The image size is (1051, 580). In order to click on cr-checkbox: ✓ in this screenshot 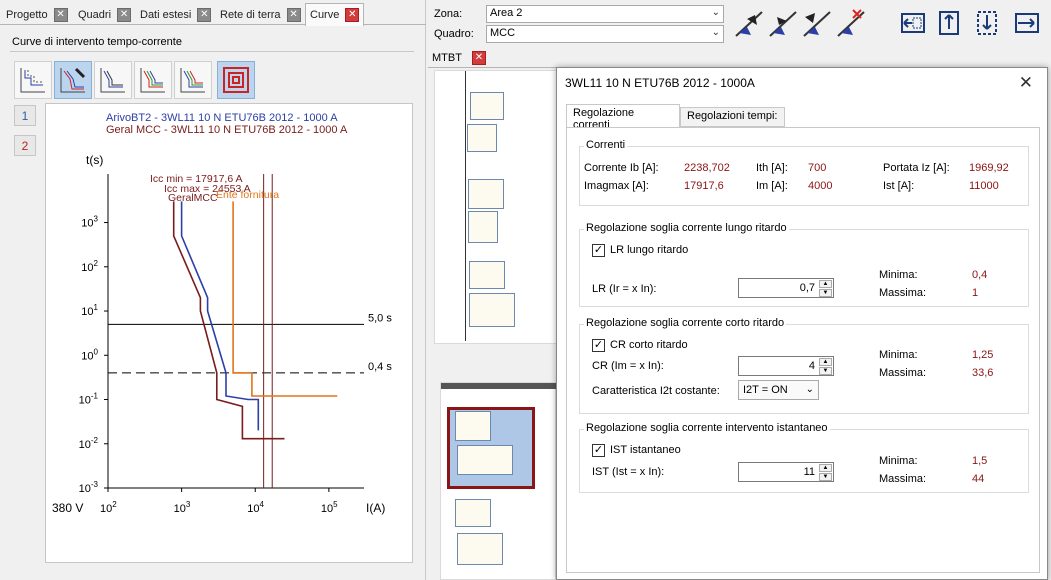, I will do `click(598, 345)`.